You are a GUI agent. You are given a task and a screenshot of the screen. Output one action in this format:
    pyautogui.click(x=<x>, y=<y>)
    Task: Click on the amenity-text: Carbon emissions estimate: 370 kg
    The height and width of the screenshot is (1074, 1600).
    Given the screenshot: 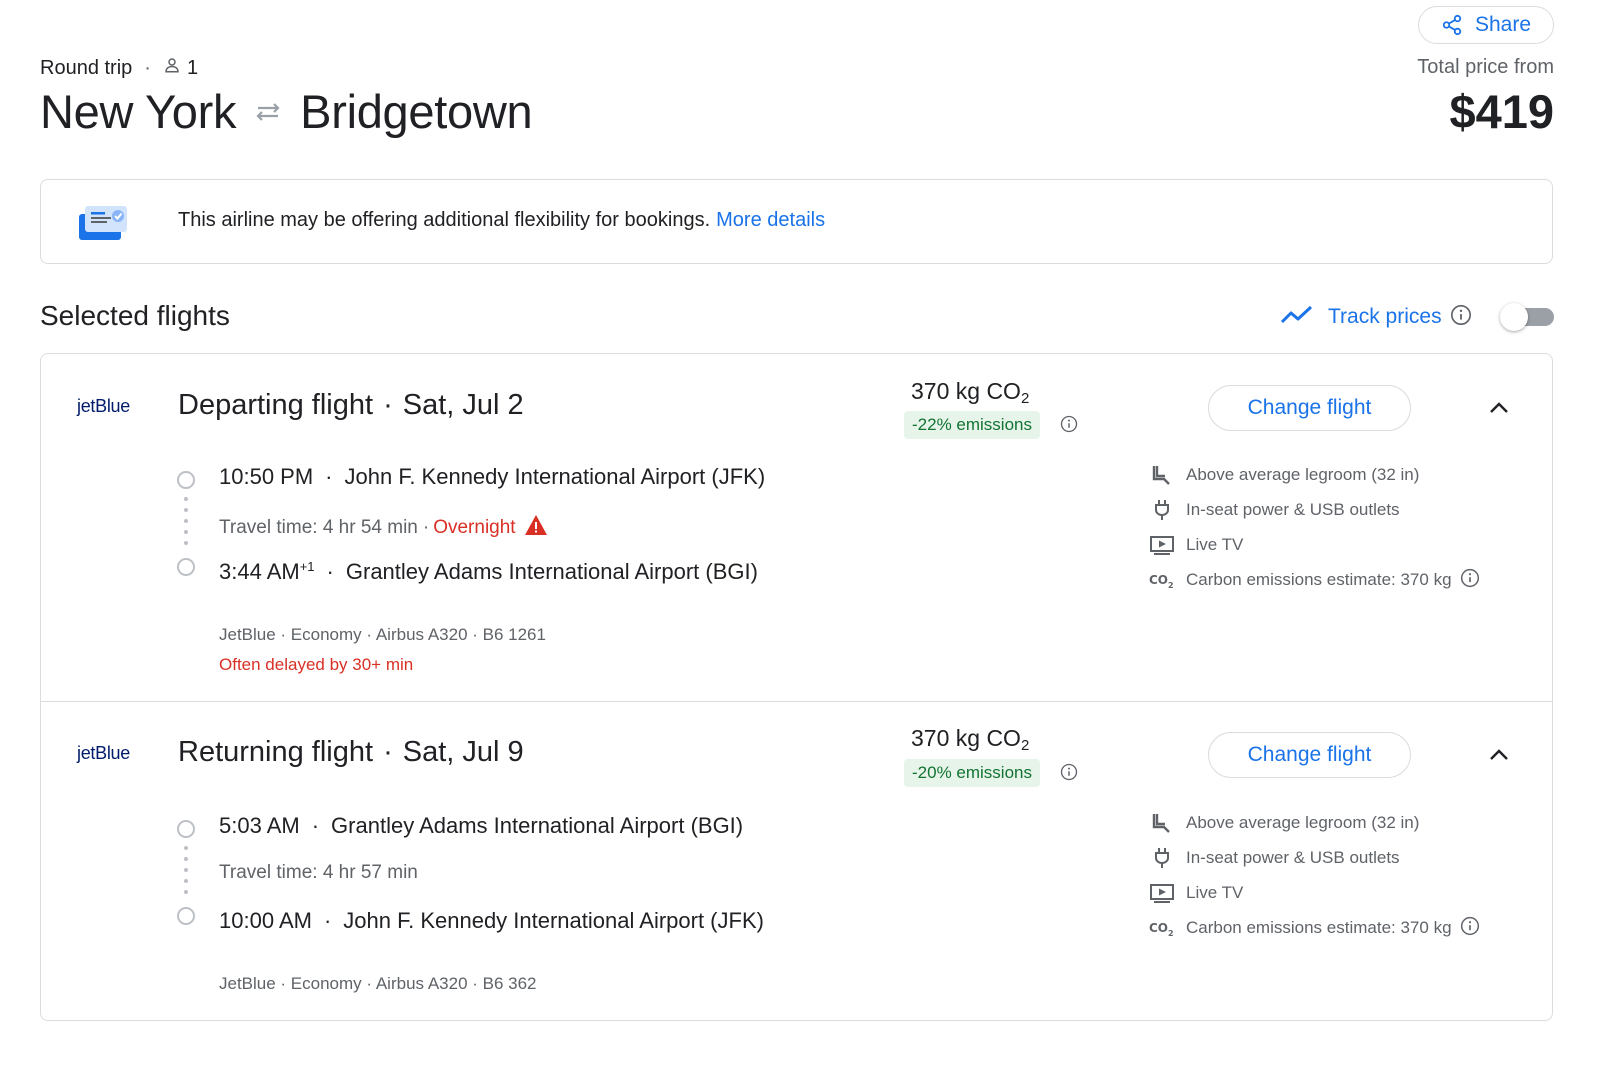 What is the action you would take?
    pyautogui.click(x=1319, y=579)
    